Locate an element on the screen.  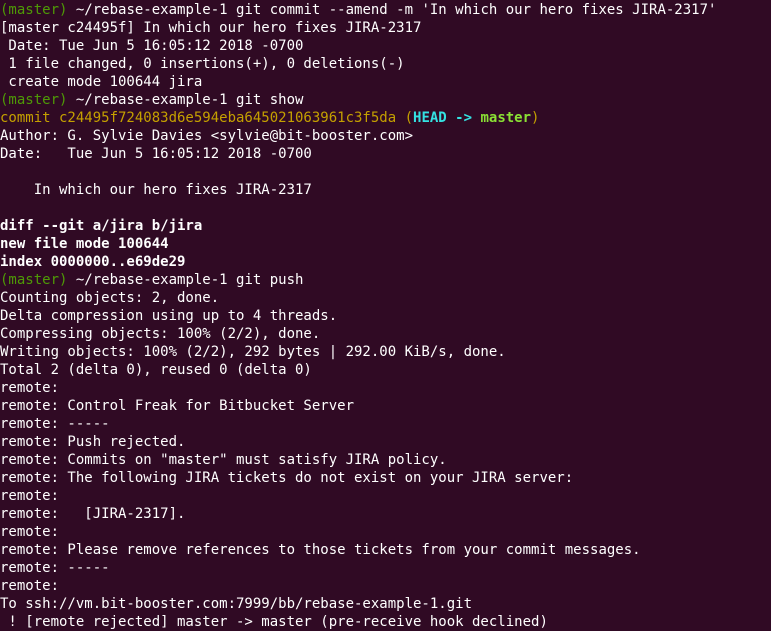
head-pointer: HEAD -> is located at coordinates (443, 118).